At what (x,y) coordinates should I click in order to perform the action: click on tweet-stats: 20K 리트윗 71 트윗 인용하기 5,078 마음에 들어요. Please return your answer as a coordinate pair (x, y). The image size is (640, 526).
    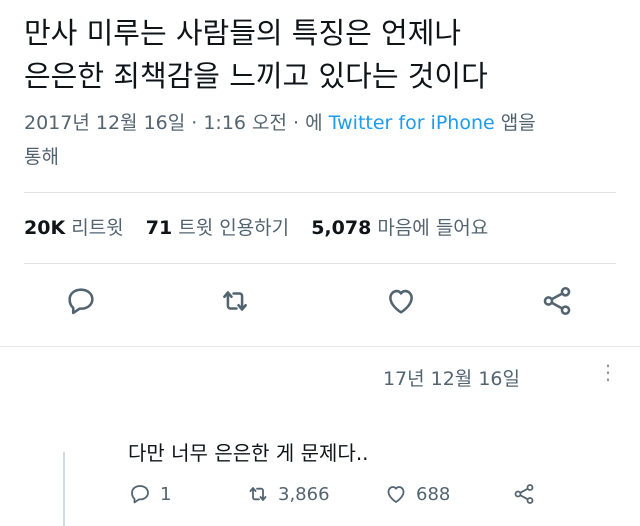
    Looking at the image, I should click on (264, 226).